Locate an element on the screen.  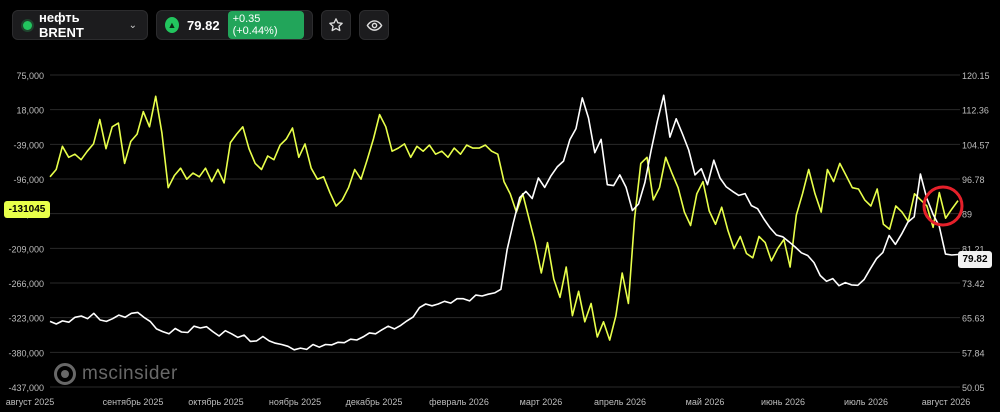
left-current-value-tag: -131045 is located at coordinates (27, 209).